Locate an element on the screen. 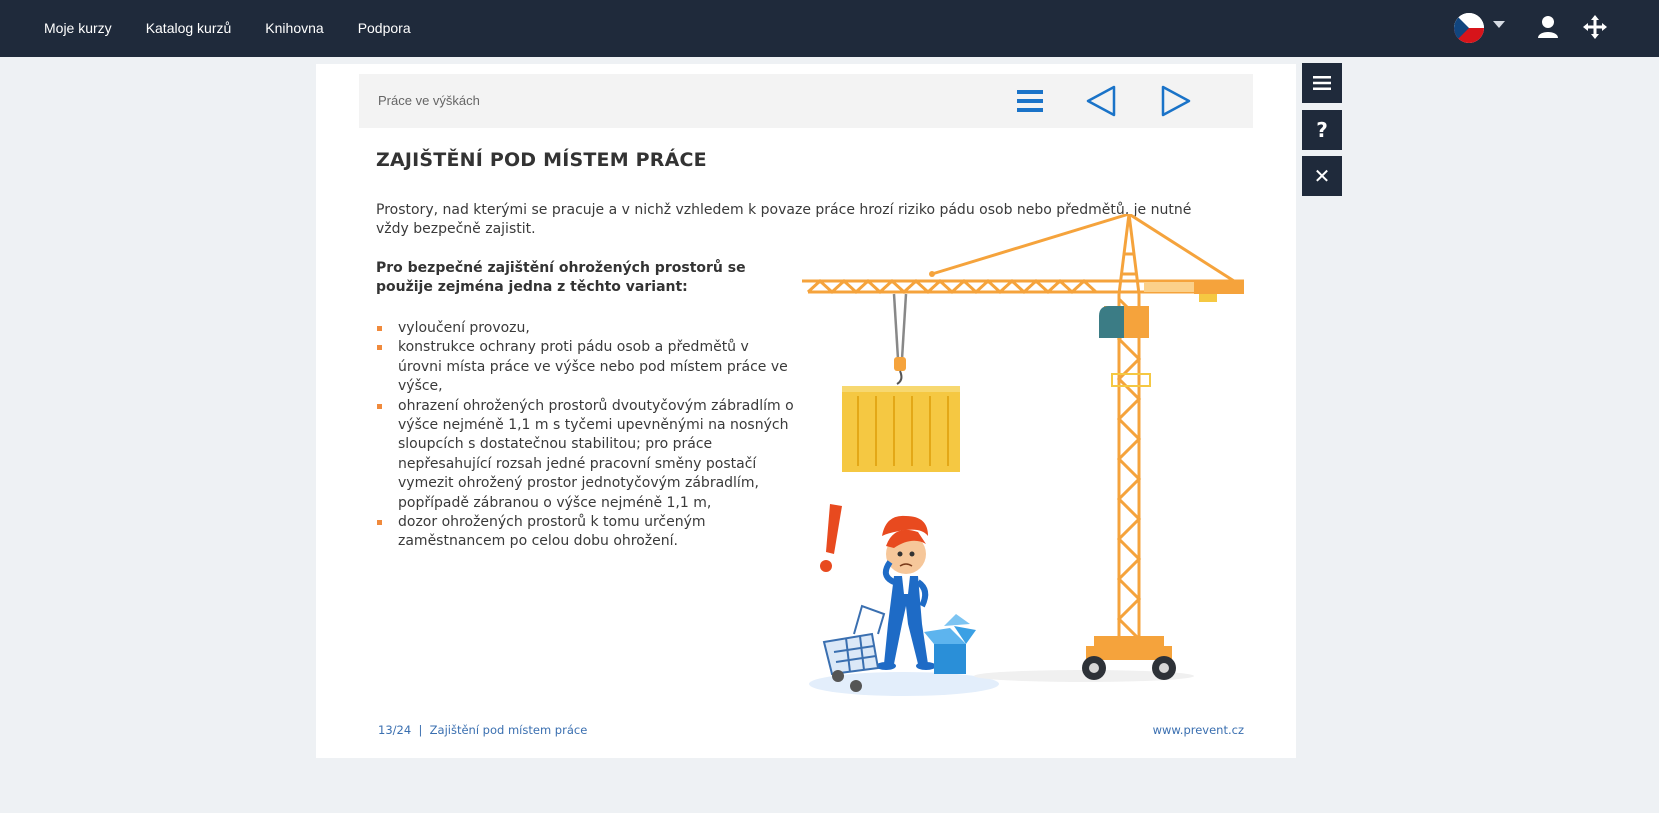  site-link: www.prevent.cz is located at coordinates (1198, 730).